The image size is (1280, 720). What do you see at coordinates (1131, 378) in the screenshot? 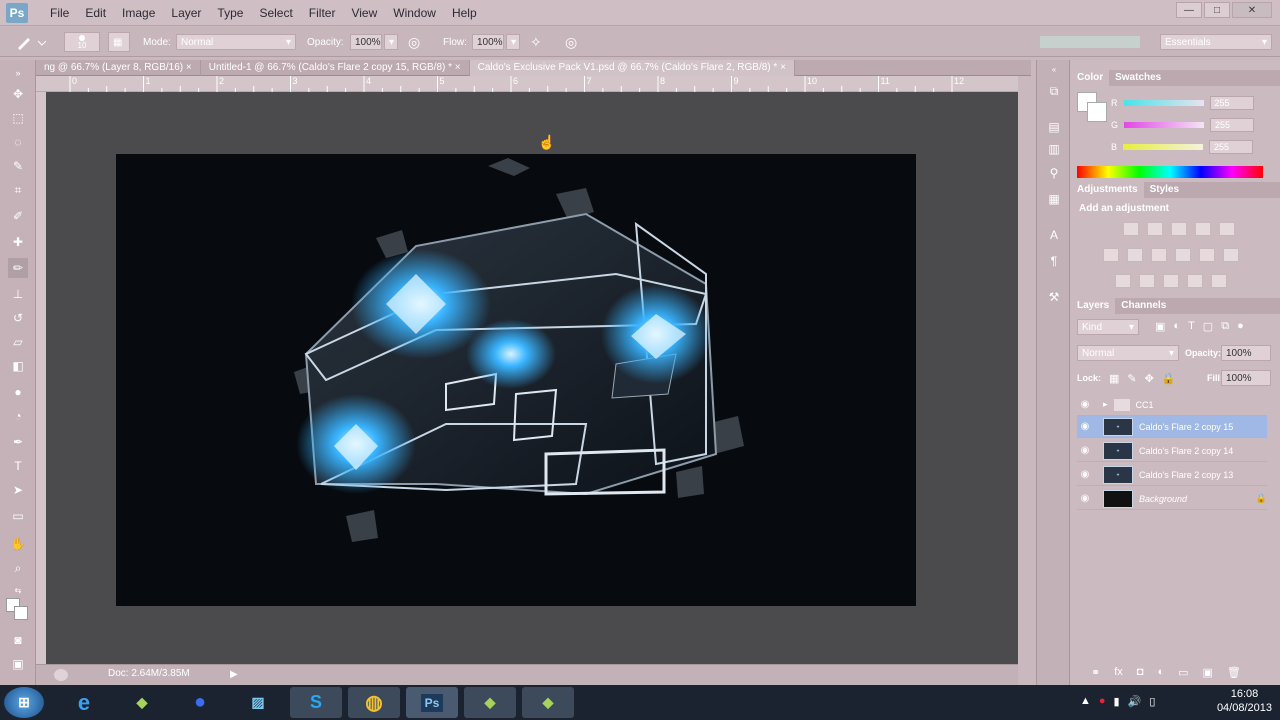
I see `lock-paint-icon: ✎` at bounding box center [1131, 378].